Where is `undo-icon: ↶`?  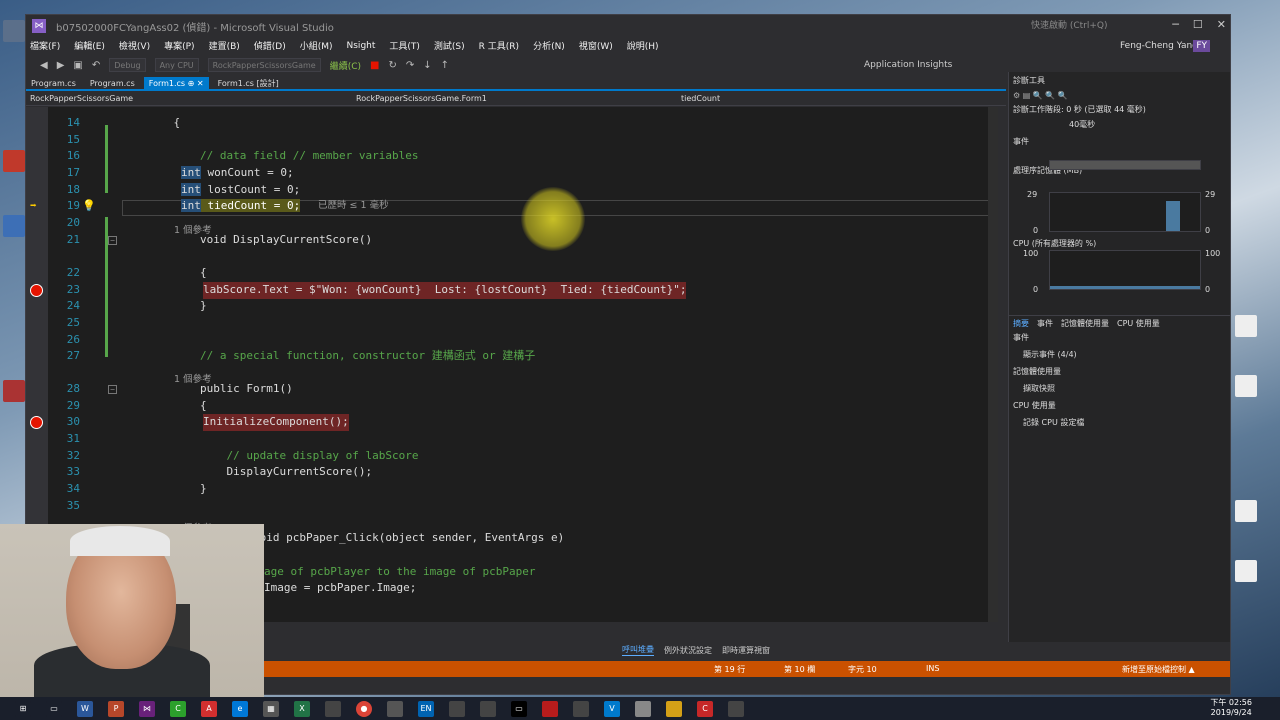
undo-icon: ↶ is located at coordinates (96, 65).